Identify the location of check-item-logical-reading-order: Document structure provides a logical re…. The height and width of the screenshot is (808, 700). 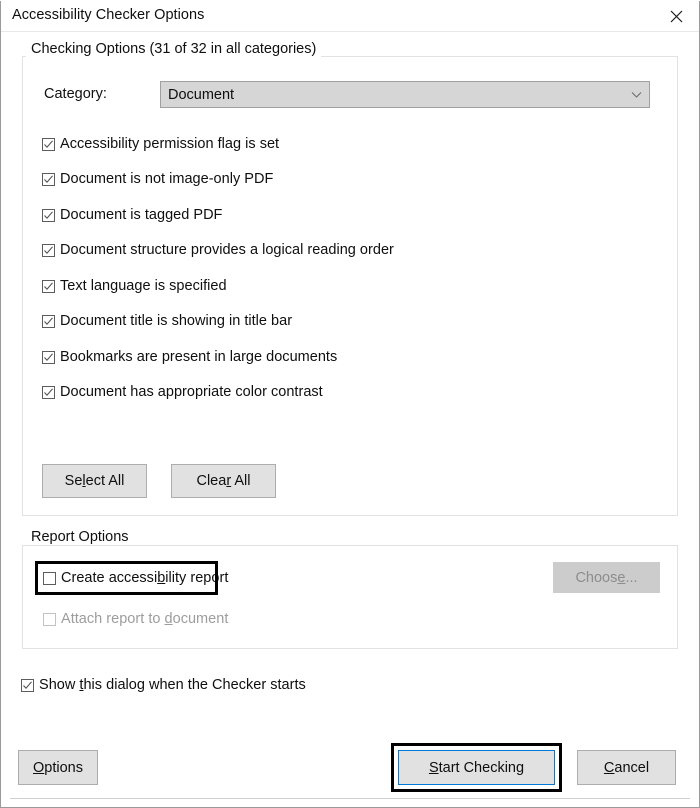
(218, 250).